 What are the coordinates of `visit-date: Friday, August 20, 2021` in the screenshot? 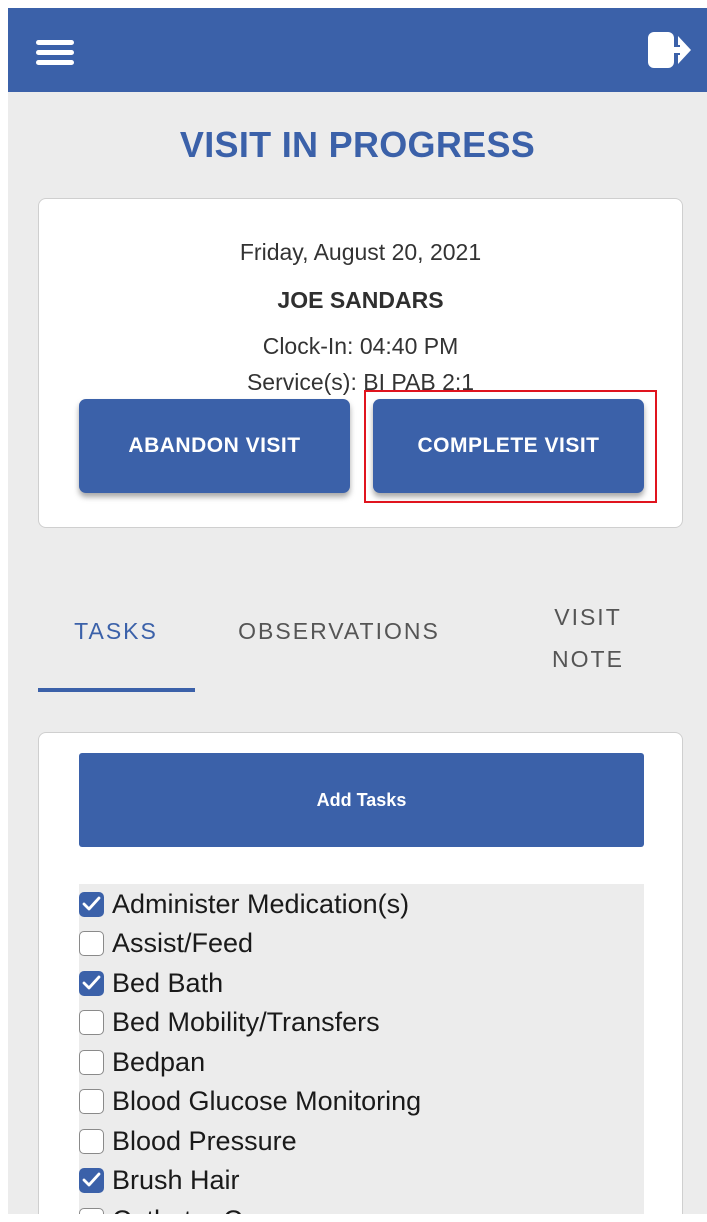 It's located at (360, 252).